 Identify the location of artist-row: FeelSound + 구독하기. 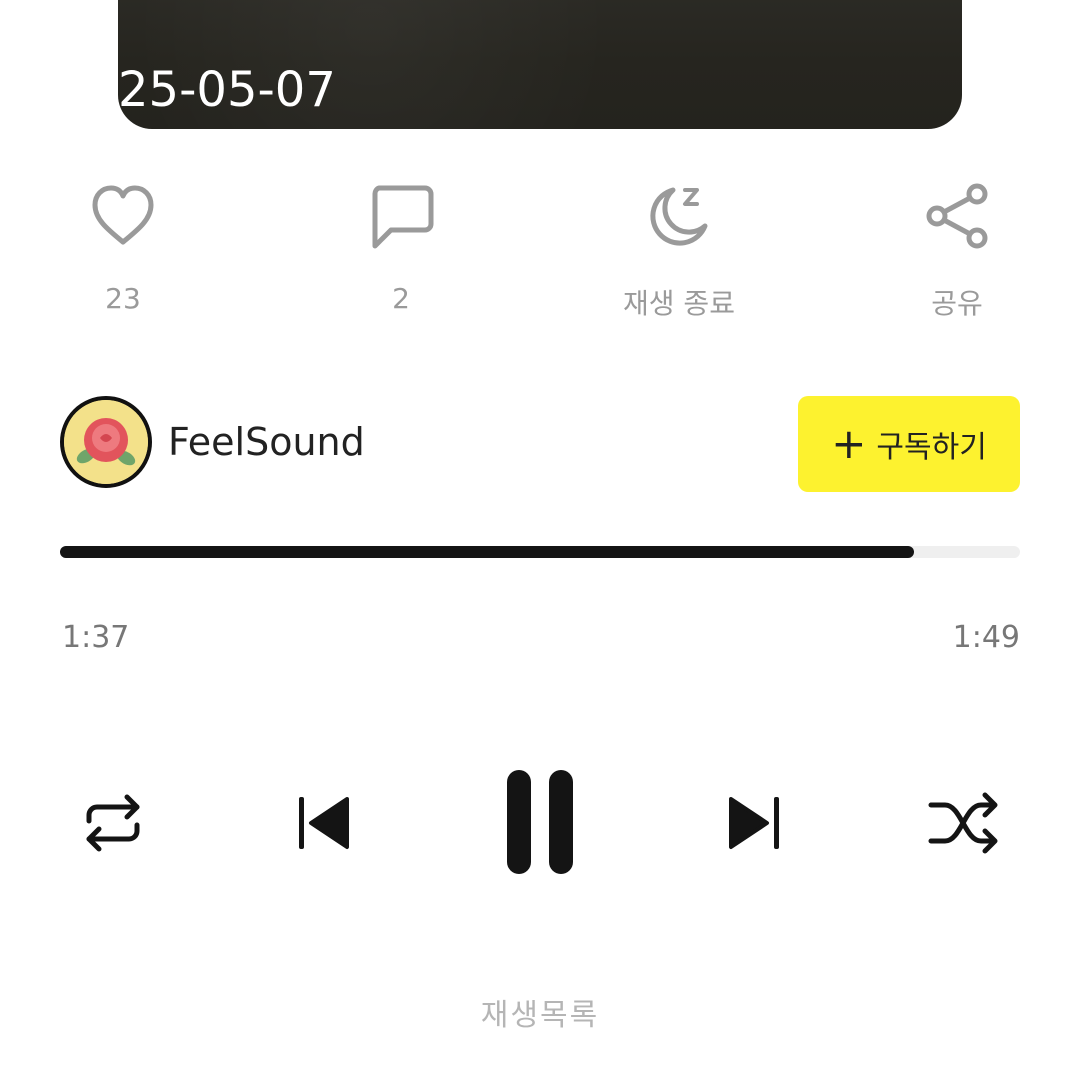
(540, 444).